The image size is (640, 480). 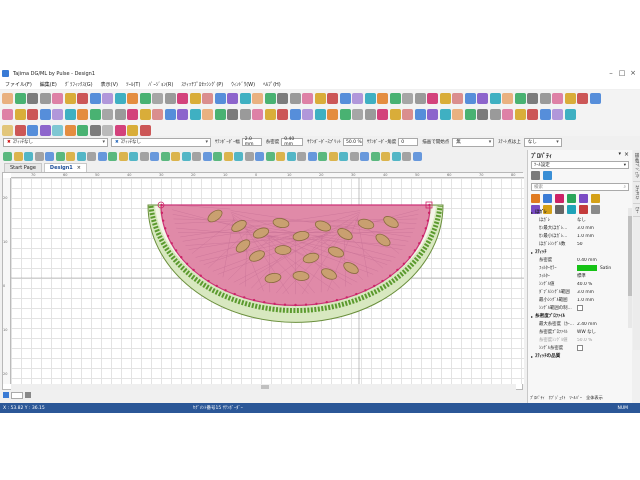 What do you see at coordinates (619, 154) in the screenshot?
I see `pin-icon: ▾` at bounding box center [619, 154].